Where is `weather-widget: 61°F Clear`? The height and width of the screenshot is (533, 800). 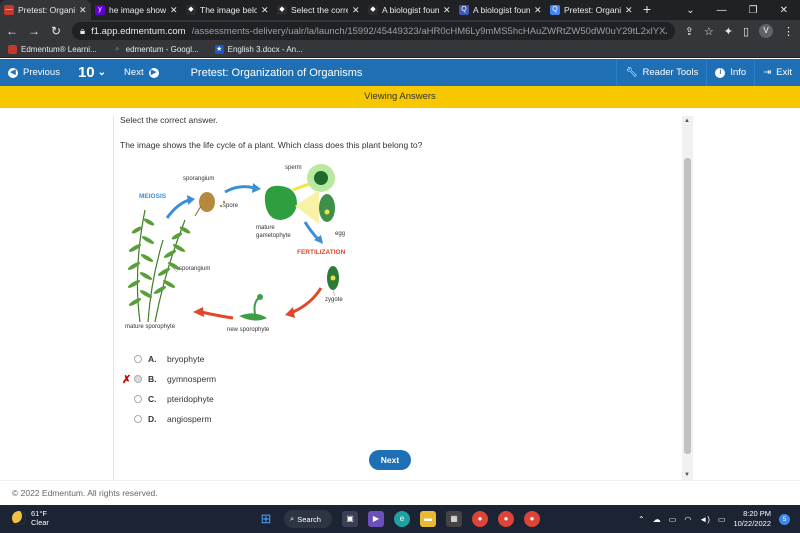
weather-widget: 61°F Clear is located at coordinates (30, 518).